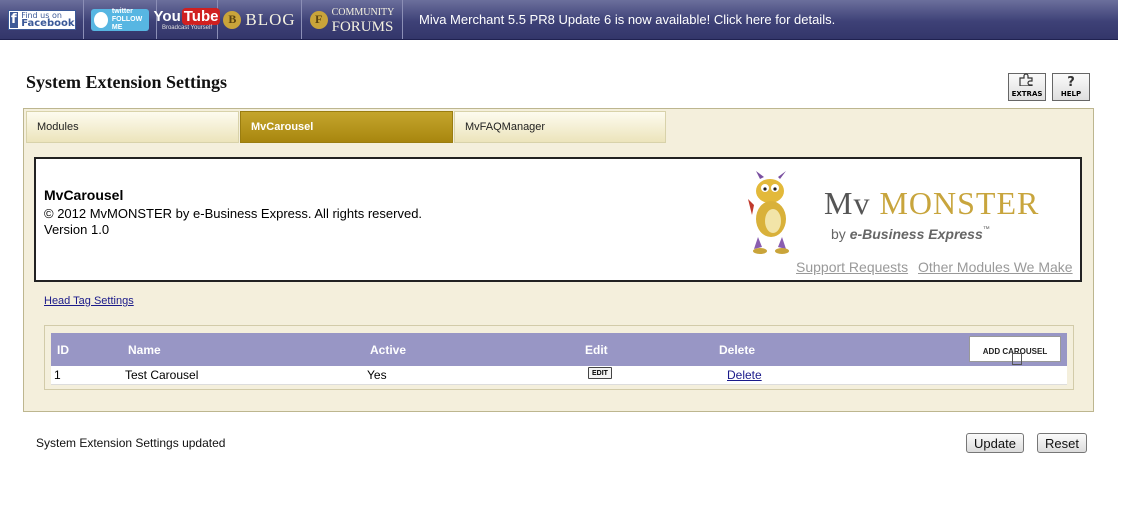  Describe the element at coordinates (122, 11) in the screenshot. I see `twitter-line1: twitter` at that location.